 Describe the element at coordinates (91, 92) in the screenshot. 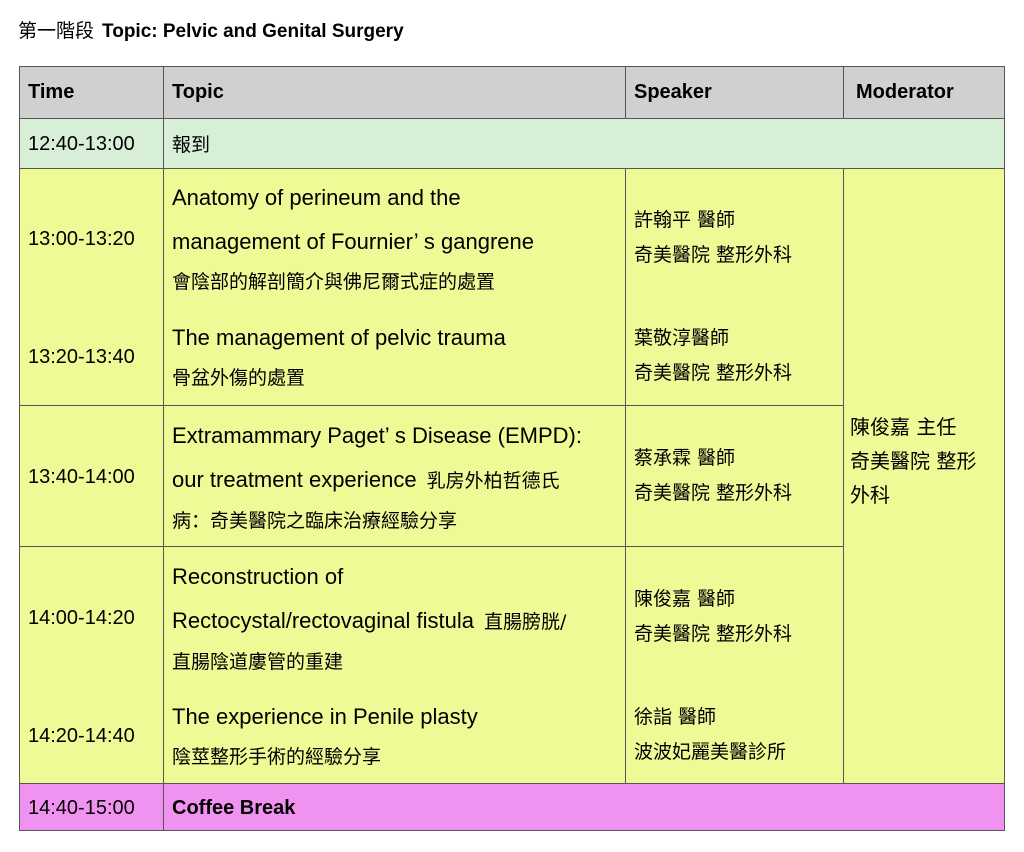

I see `column-header-time: Time` at that location.